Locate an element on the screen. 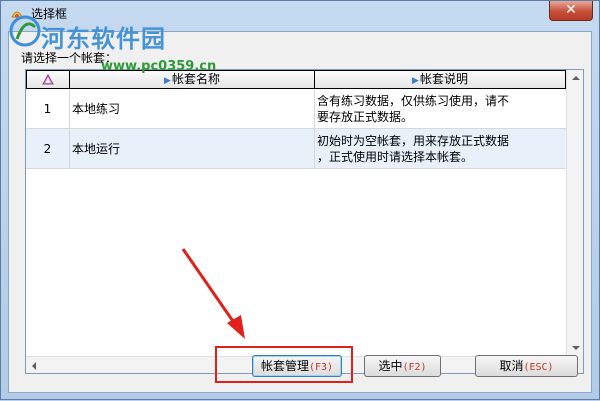 This screenshot has height=401, width=600. row-index: 1 is located at coordinates (48, 109).